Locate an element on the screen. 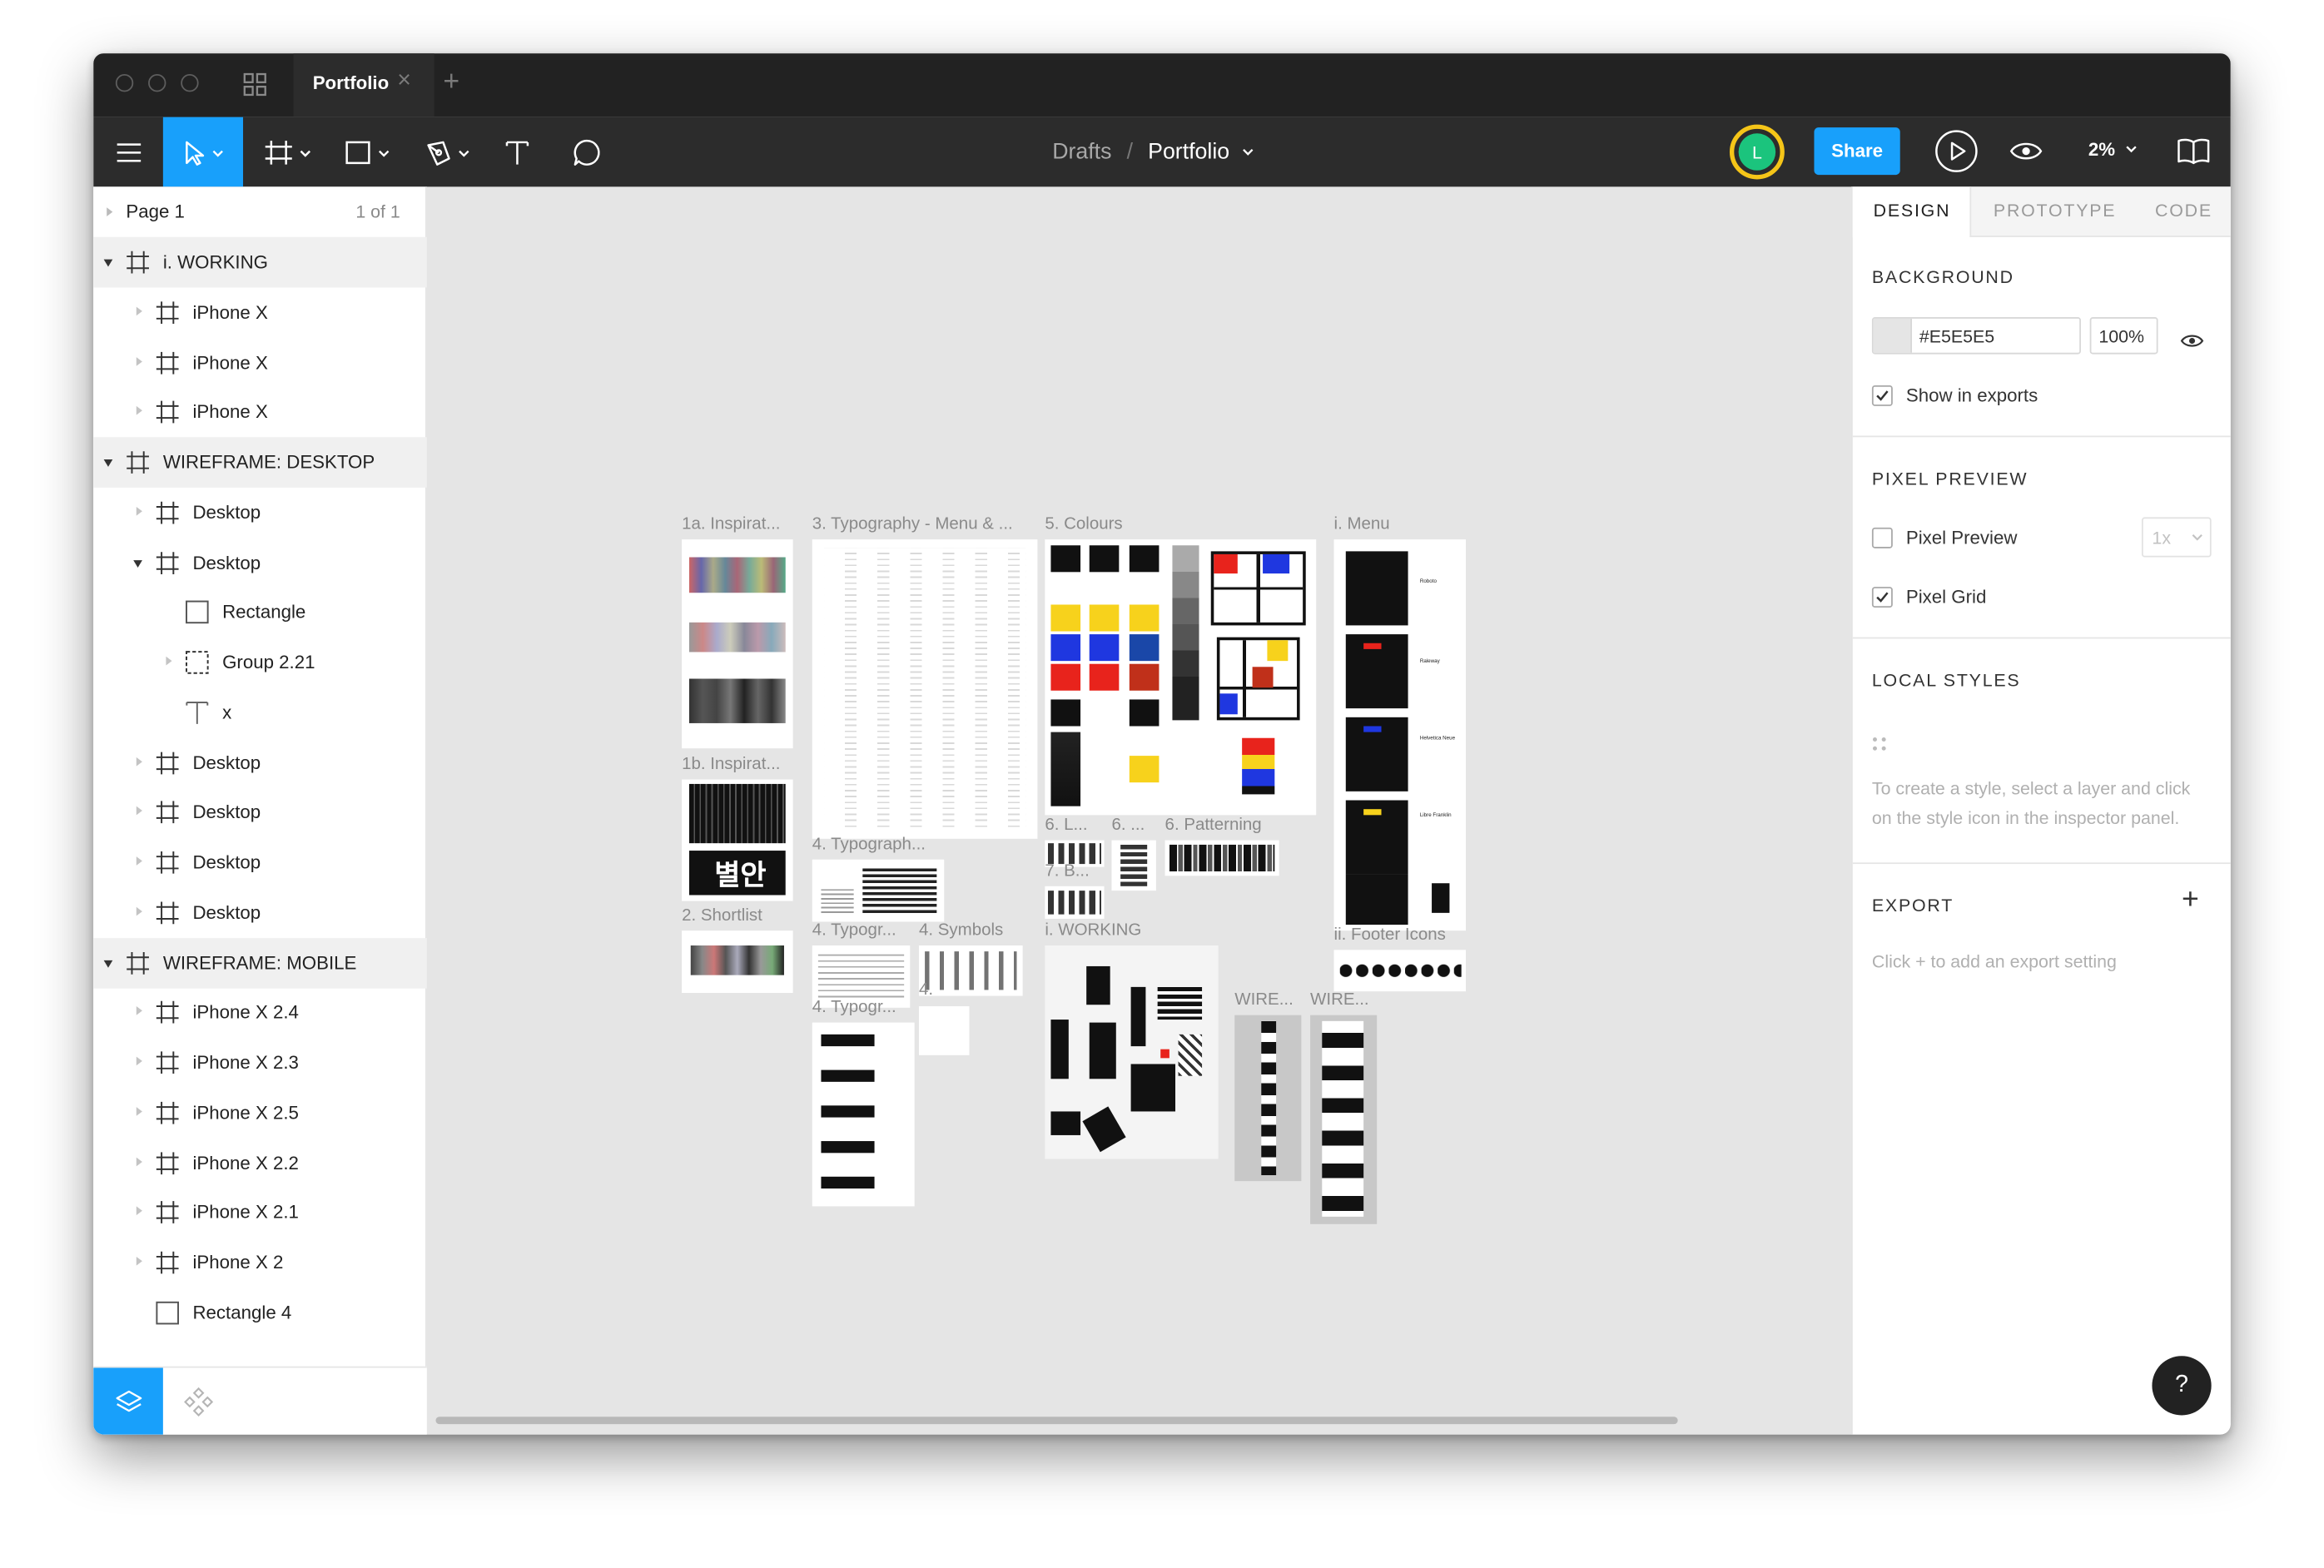  pixel-preview-checkbox is located at coordinates (1882, 537).